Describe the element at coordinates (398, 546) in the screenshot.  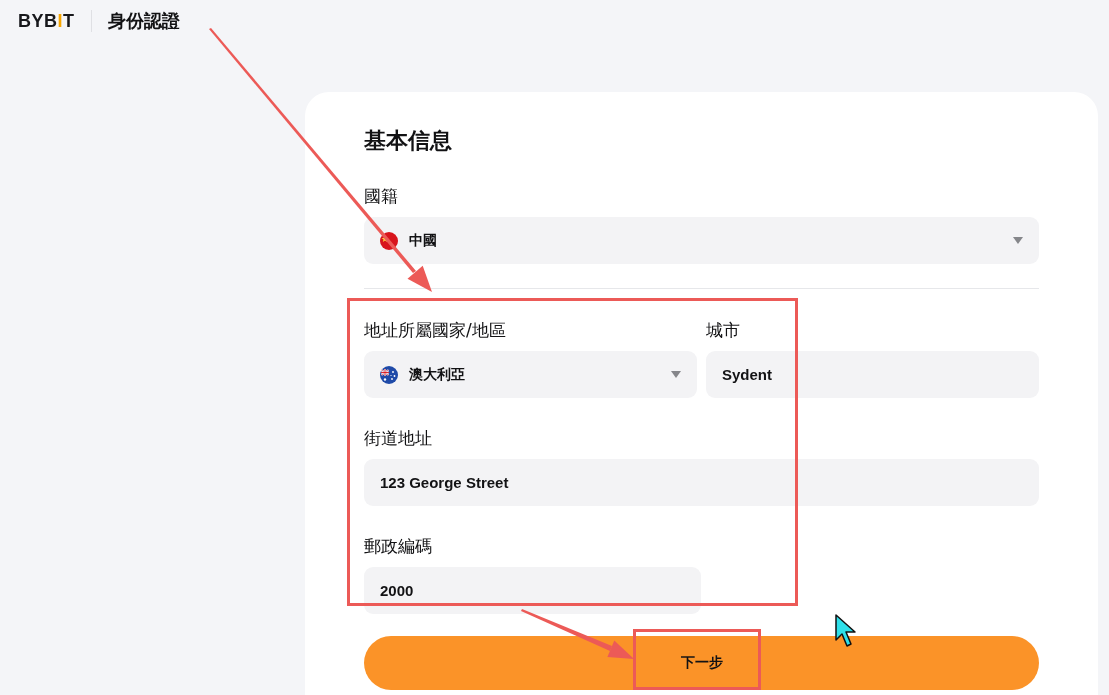
I see `field-label: 郵政編碼` at that location.